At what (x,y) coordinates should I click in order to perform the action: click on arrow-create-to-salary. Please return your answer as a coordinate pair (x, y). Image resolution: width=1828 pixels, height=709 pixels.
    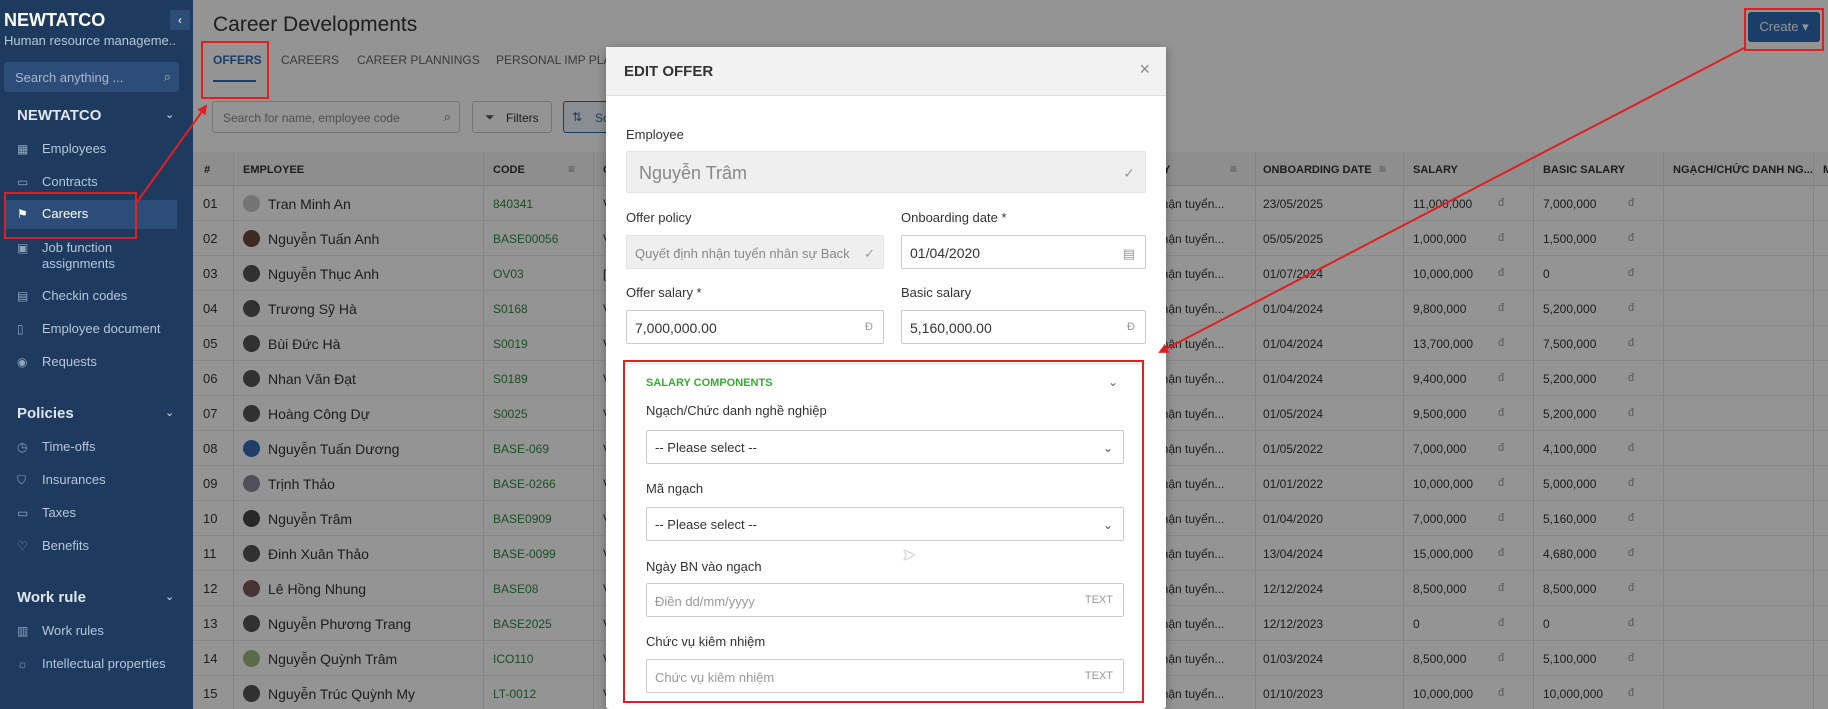
    Looking at the image, I should click on (1451, 200).